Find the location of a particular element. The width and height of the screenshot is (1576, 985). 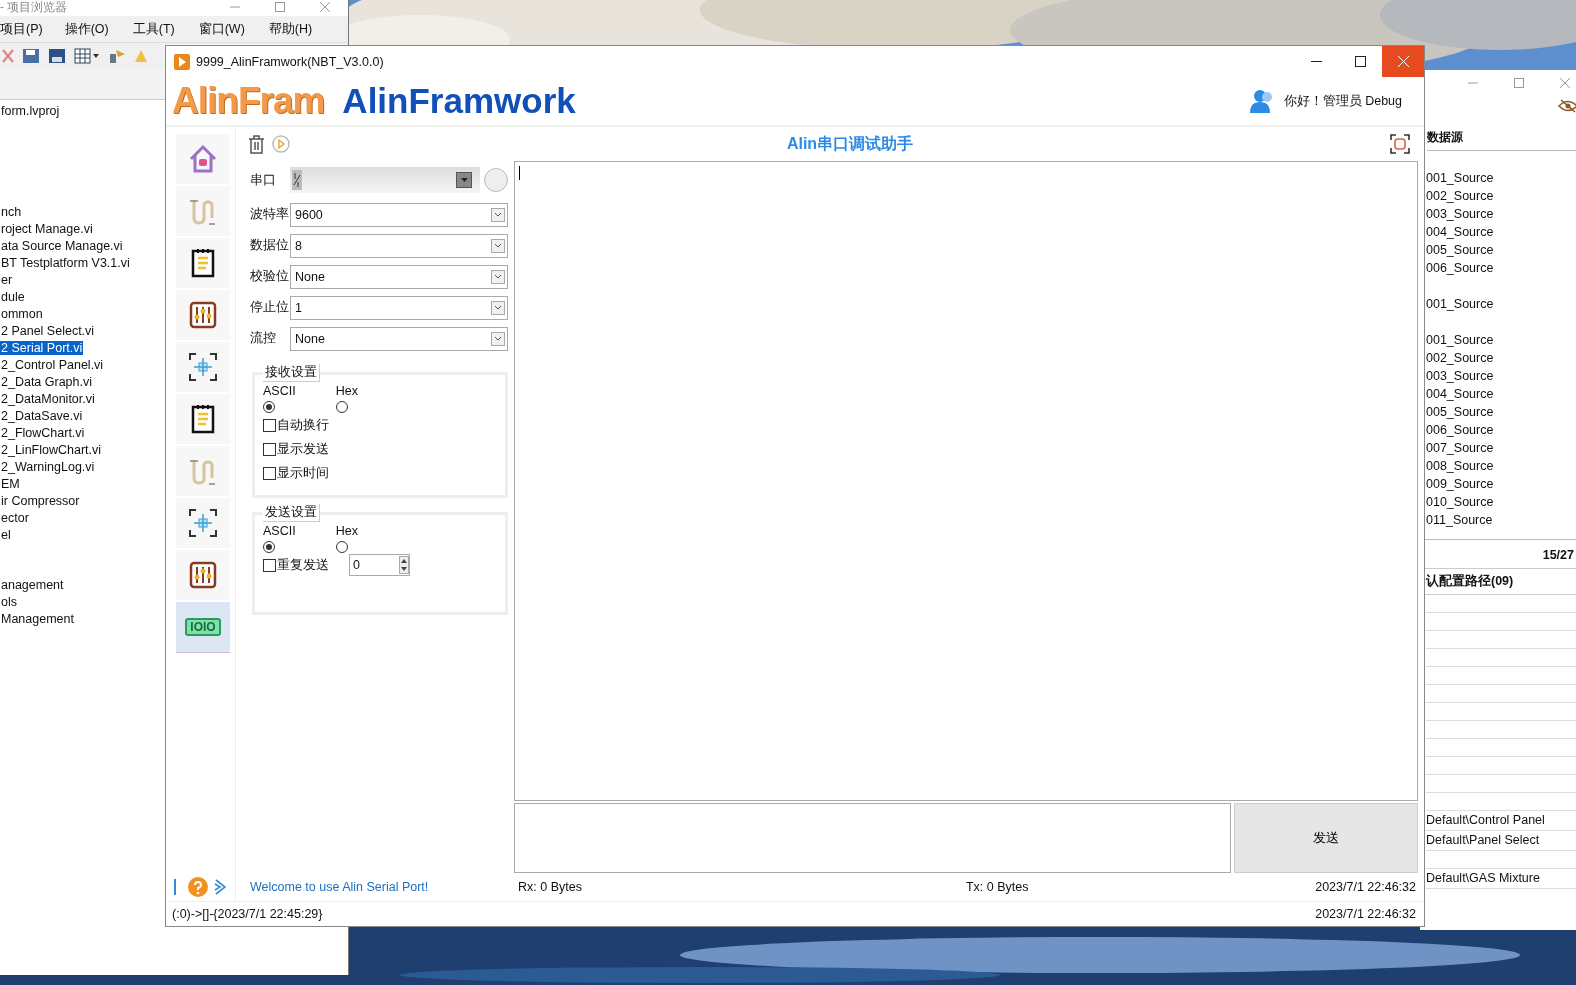

tree-item: anagement is located at coordinates (32, 585).